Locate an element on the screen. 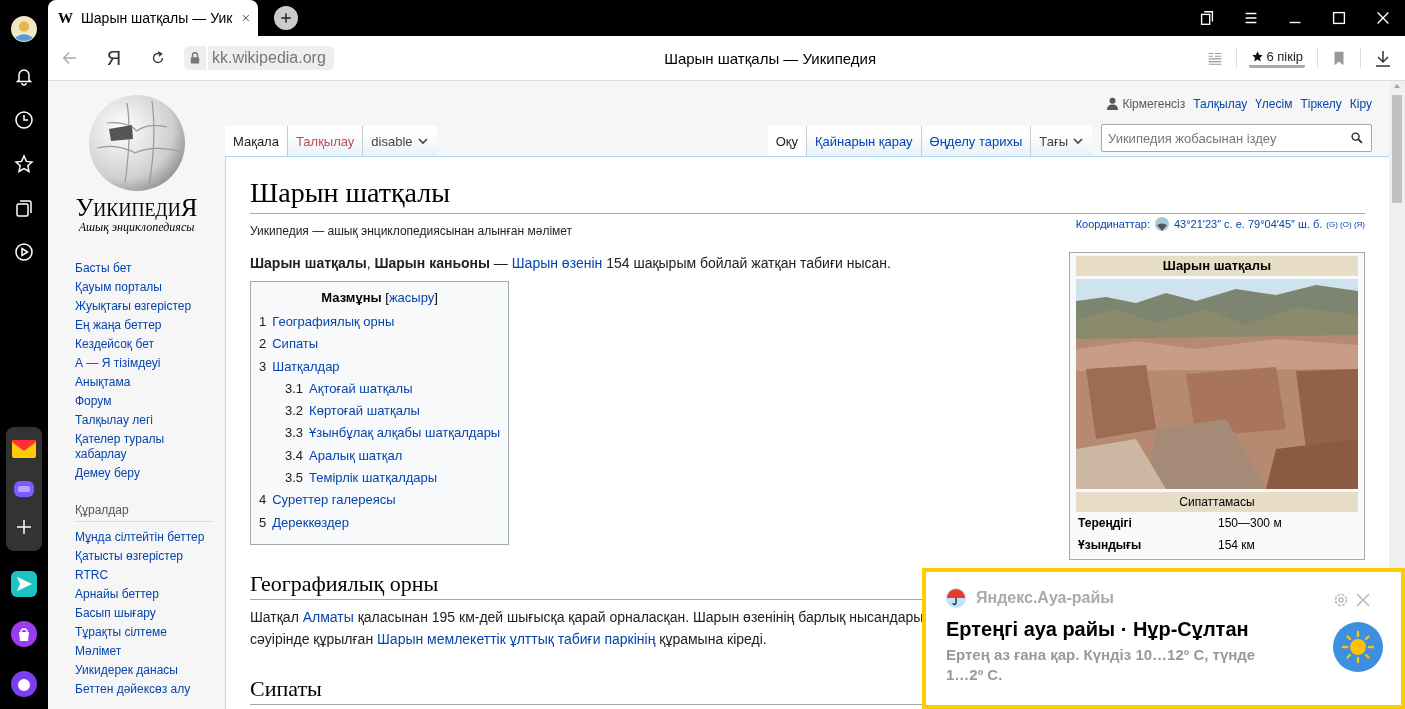  toc-link: Суреттер галереясы is located at coordinates (334, 500).